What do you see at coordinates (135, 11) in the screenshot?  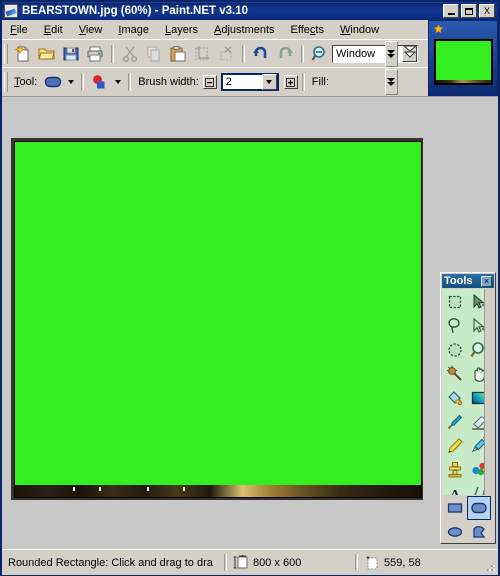 I see `window-title: BEARSTOWN.jpg (60%) - Paint.NET v3.10` at bounding box center [135, 11].